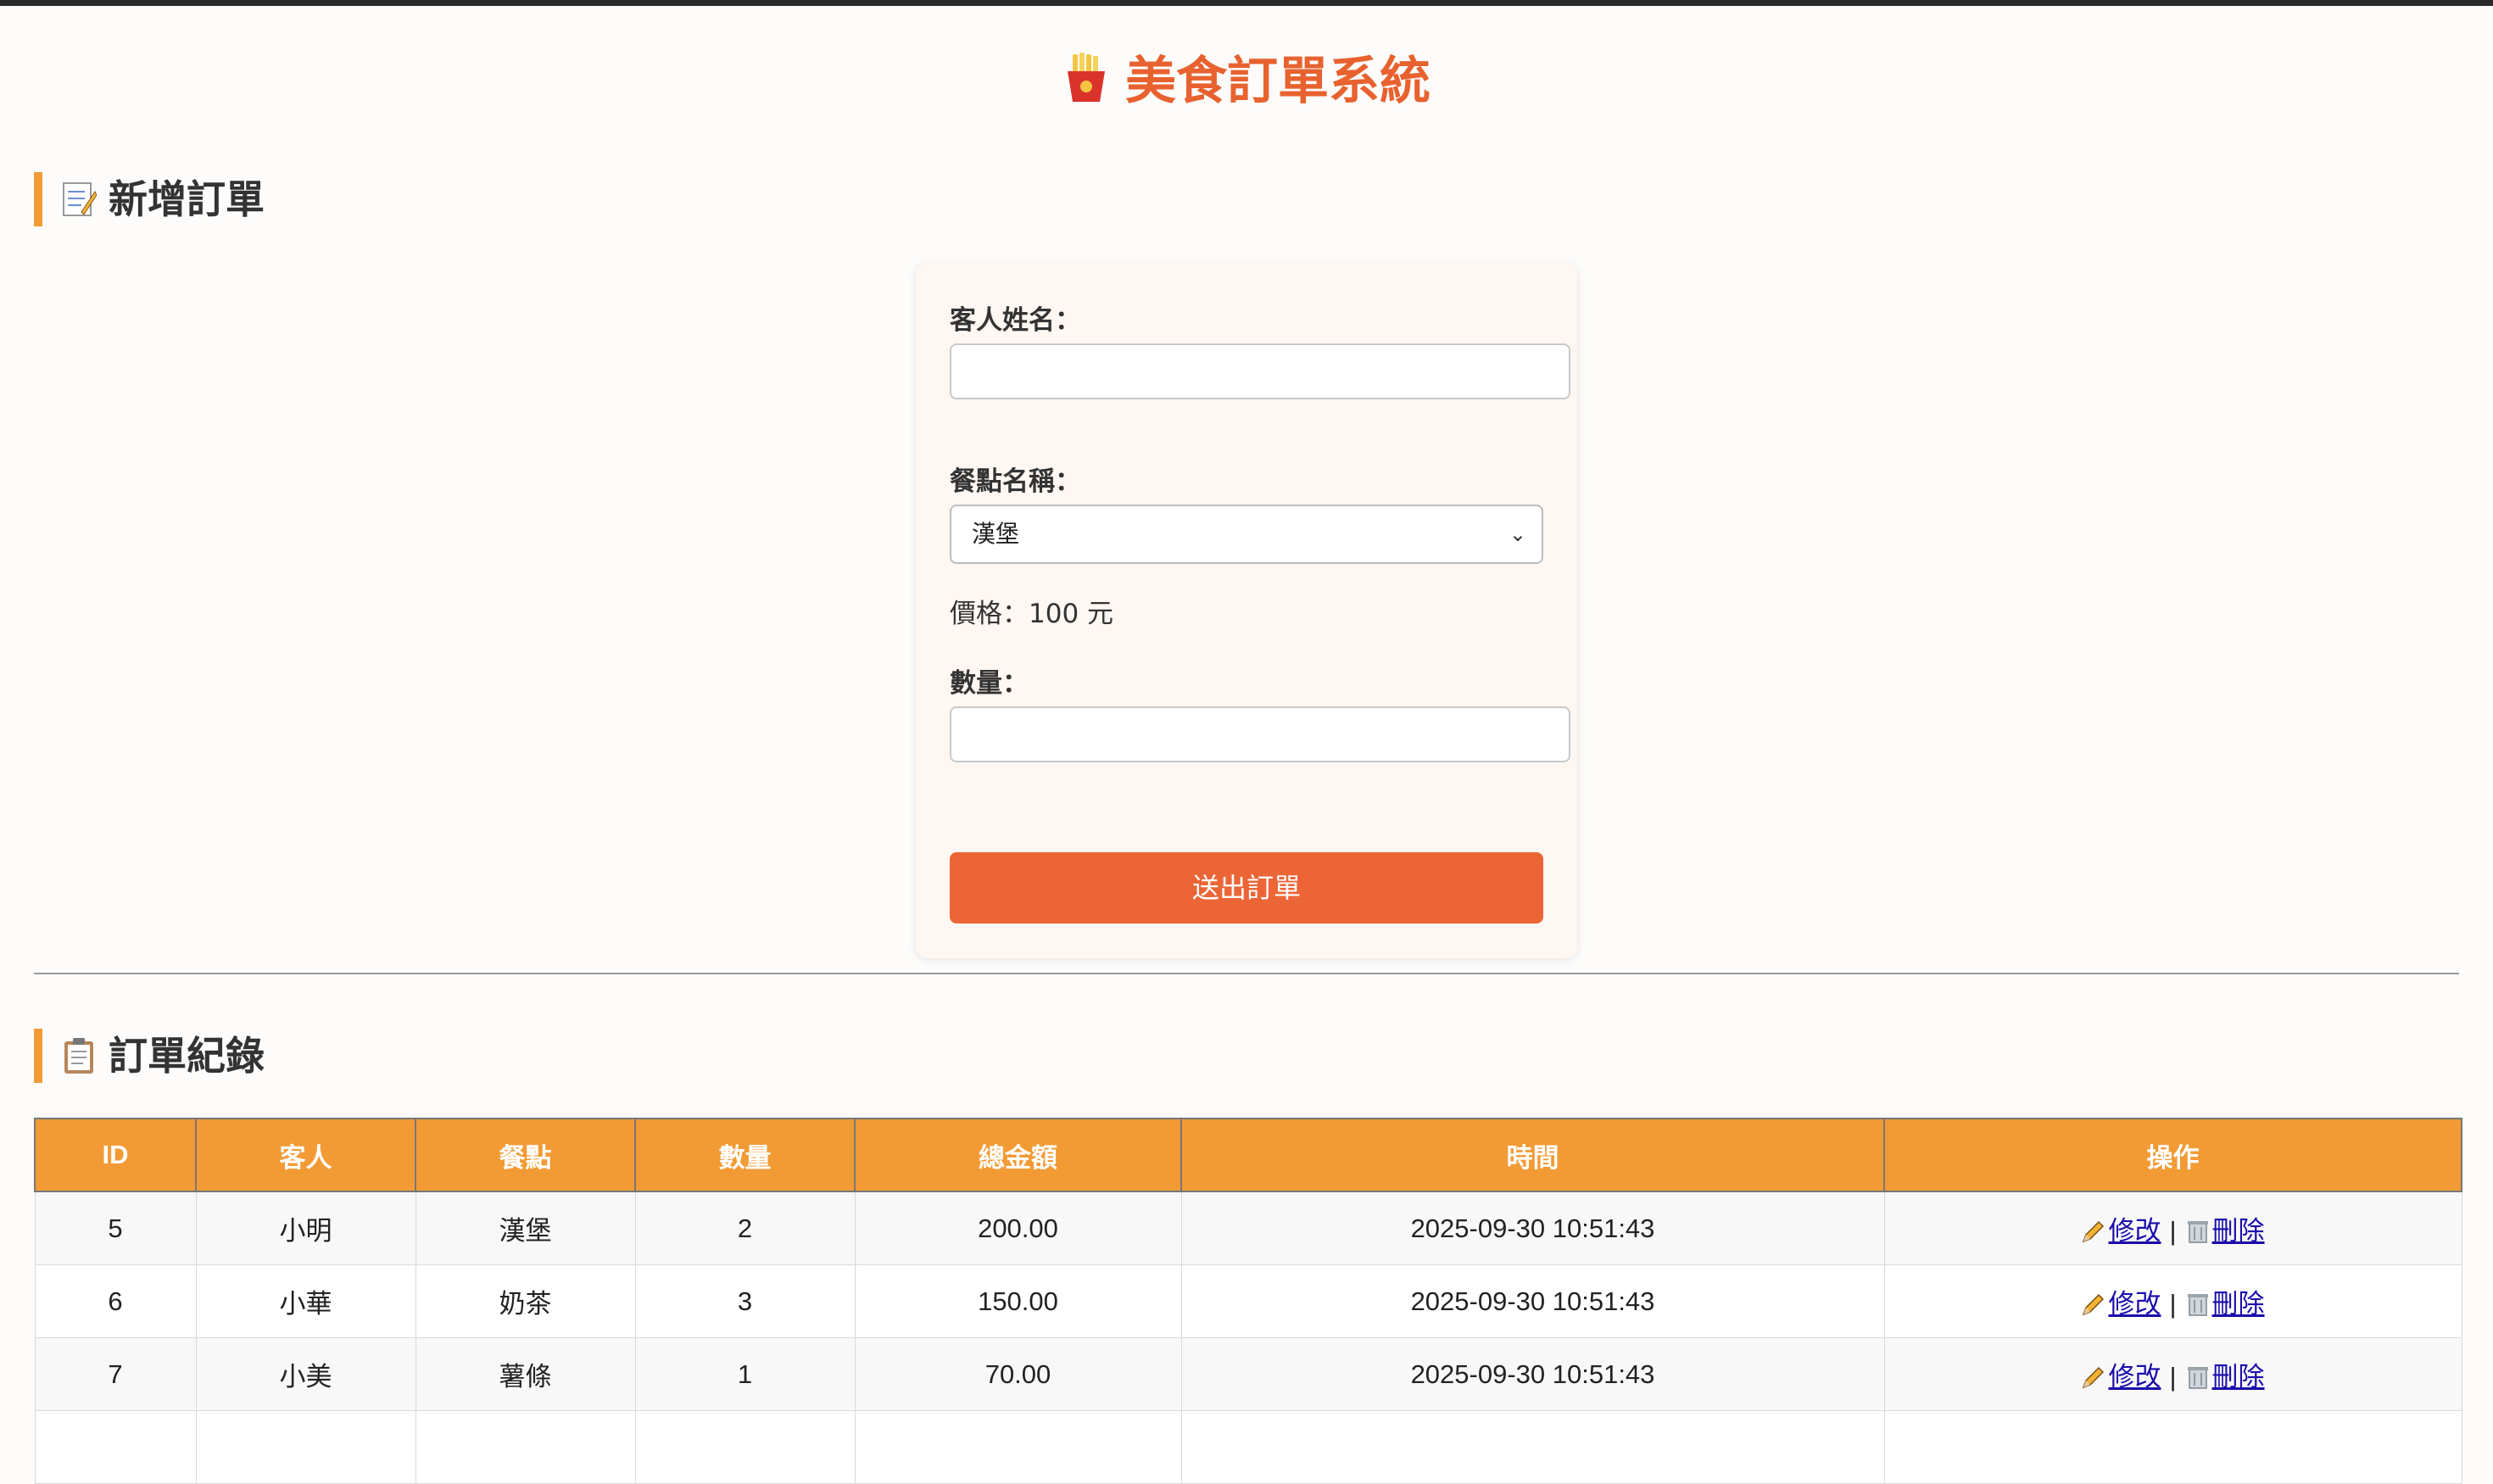 The width and height of the screenshot is (2493, 1484). What do you see at coordinates (1018, 1155) in the screenshot?
I see `col-header-total: 總金額` at bounding box center [1018, 1155].